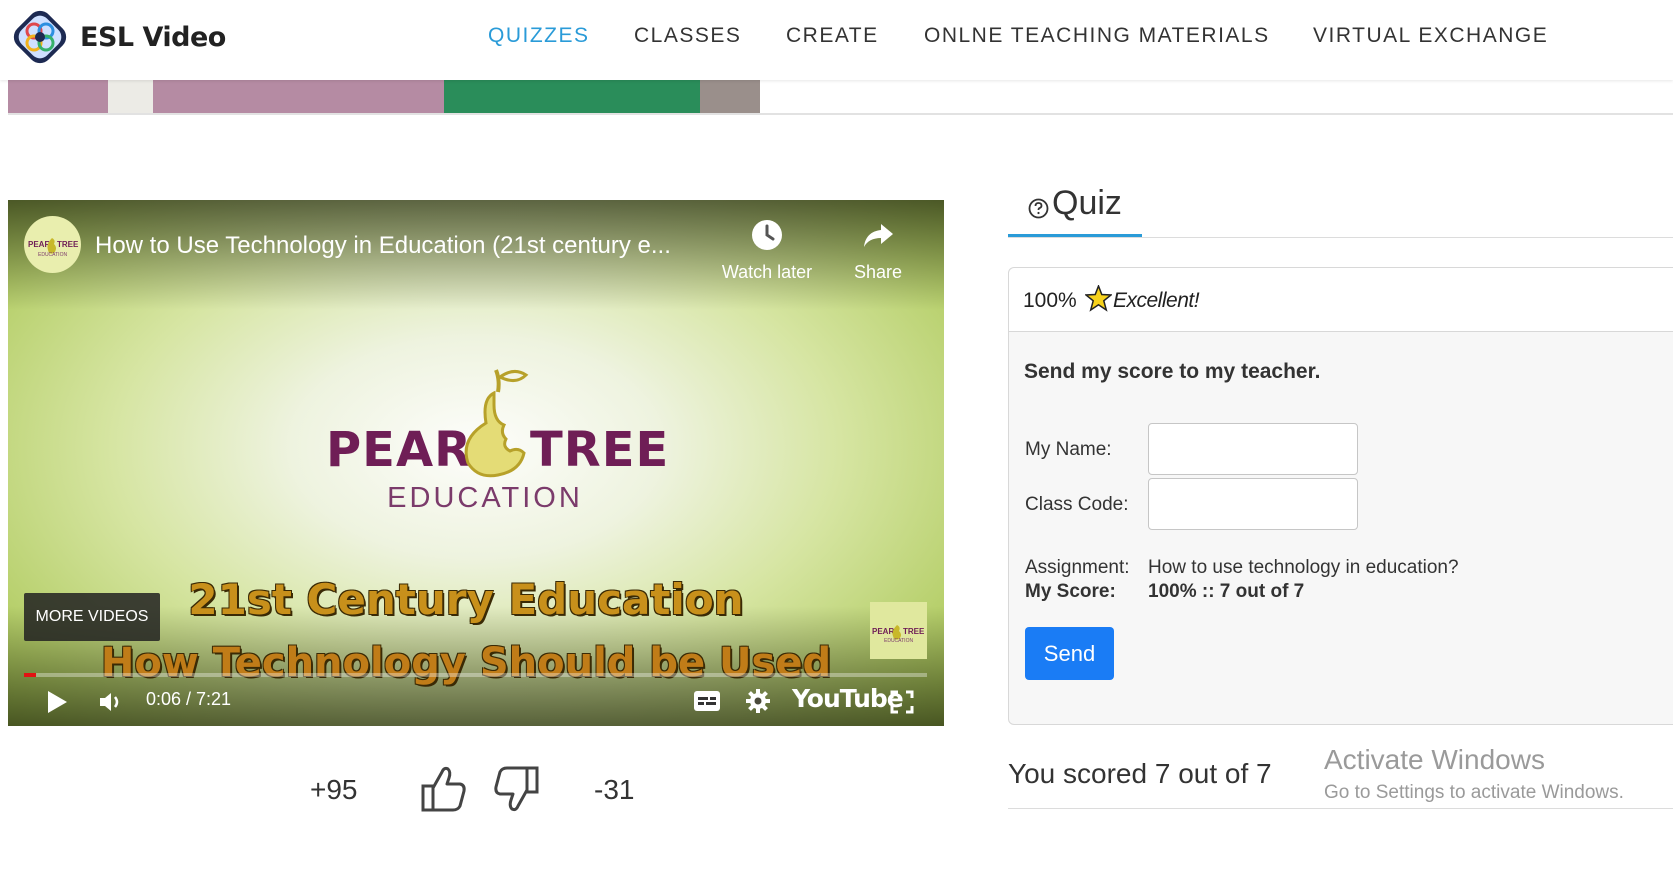  I want to click on question-circle-icon, so click(1038, 208).